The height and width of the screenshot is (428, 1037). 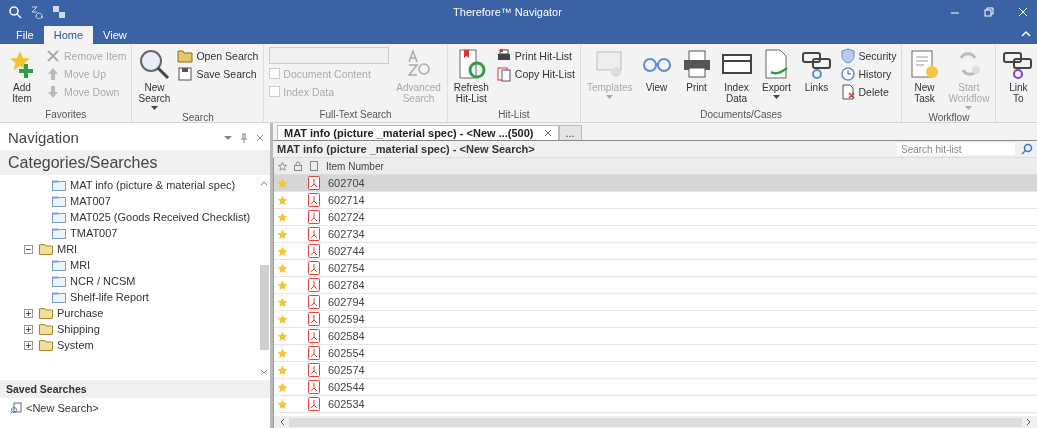 What do you see at coordinates (655, 370) in the screenshot?
I see `hit-list-row: 602574` at bounding box center [655, 370].